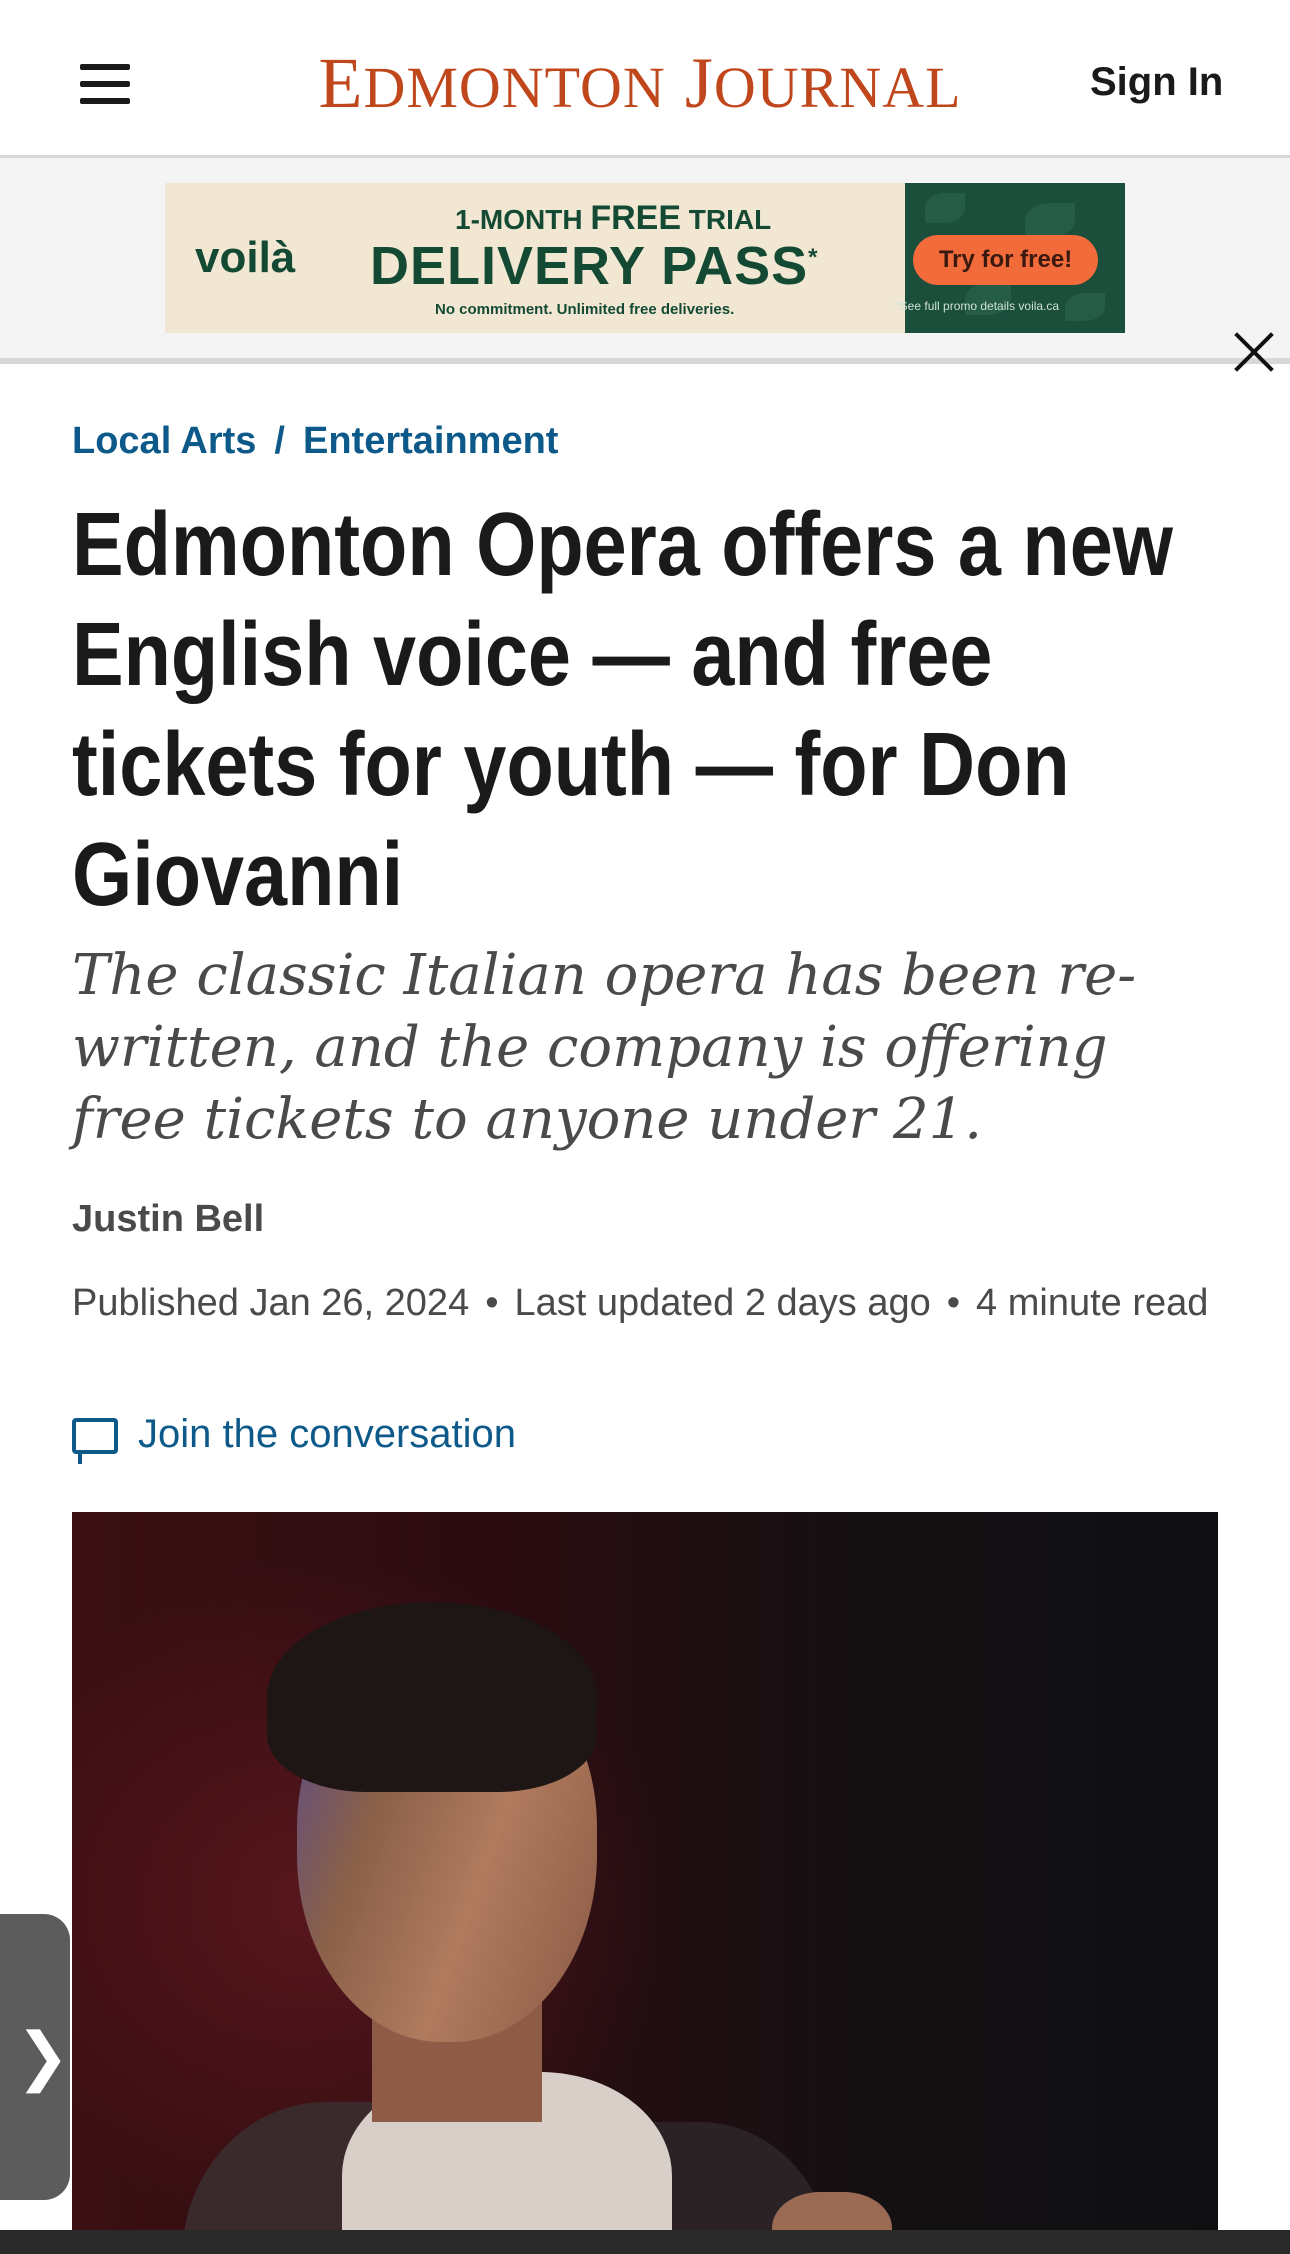  I want to click on join-conversation-label: Join the conversation, so click(327, 1434).